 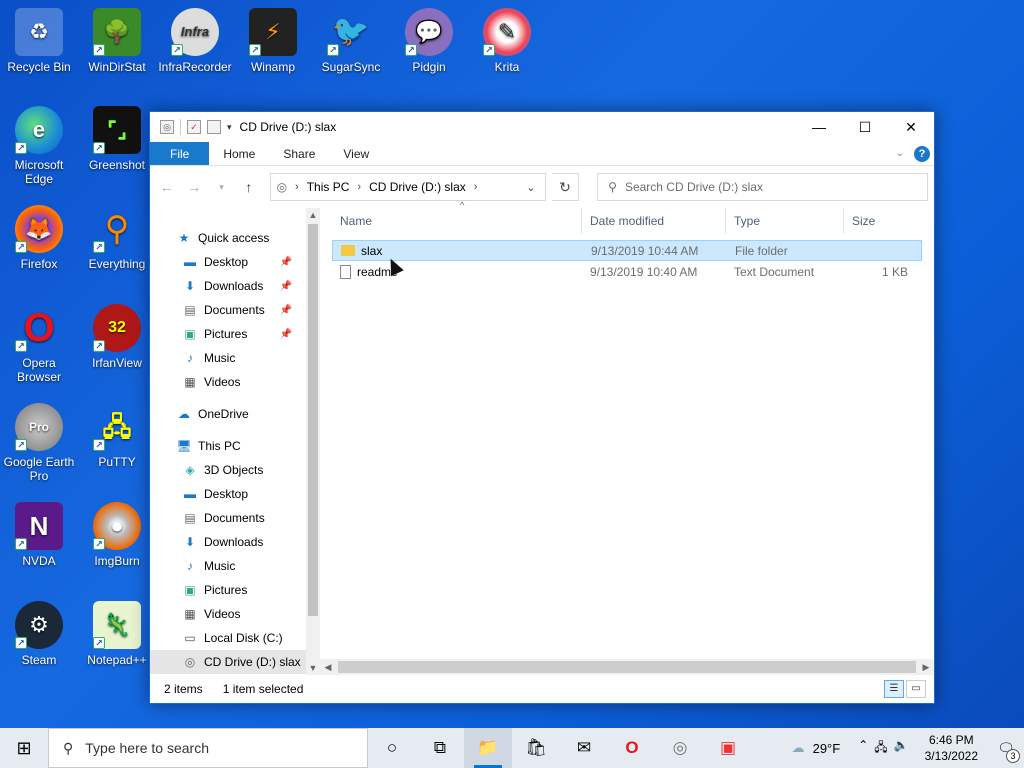 What do you see at coordinates (228, 414) in the screenshot?
I see `nav-onedrive: ☁ OneDrive` at bounding box center [228, 414].